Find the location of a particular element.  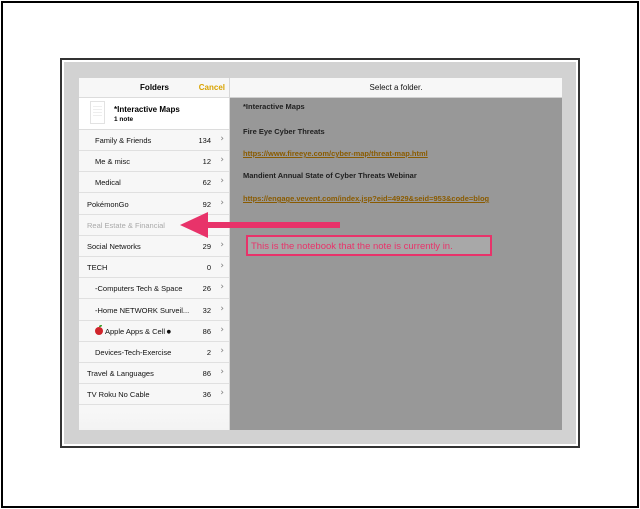

folder-count: 32 is located at coordinates (206, 310).